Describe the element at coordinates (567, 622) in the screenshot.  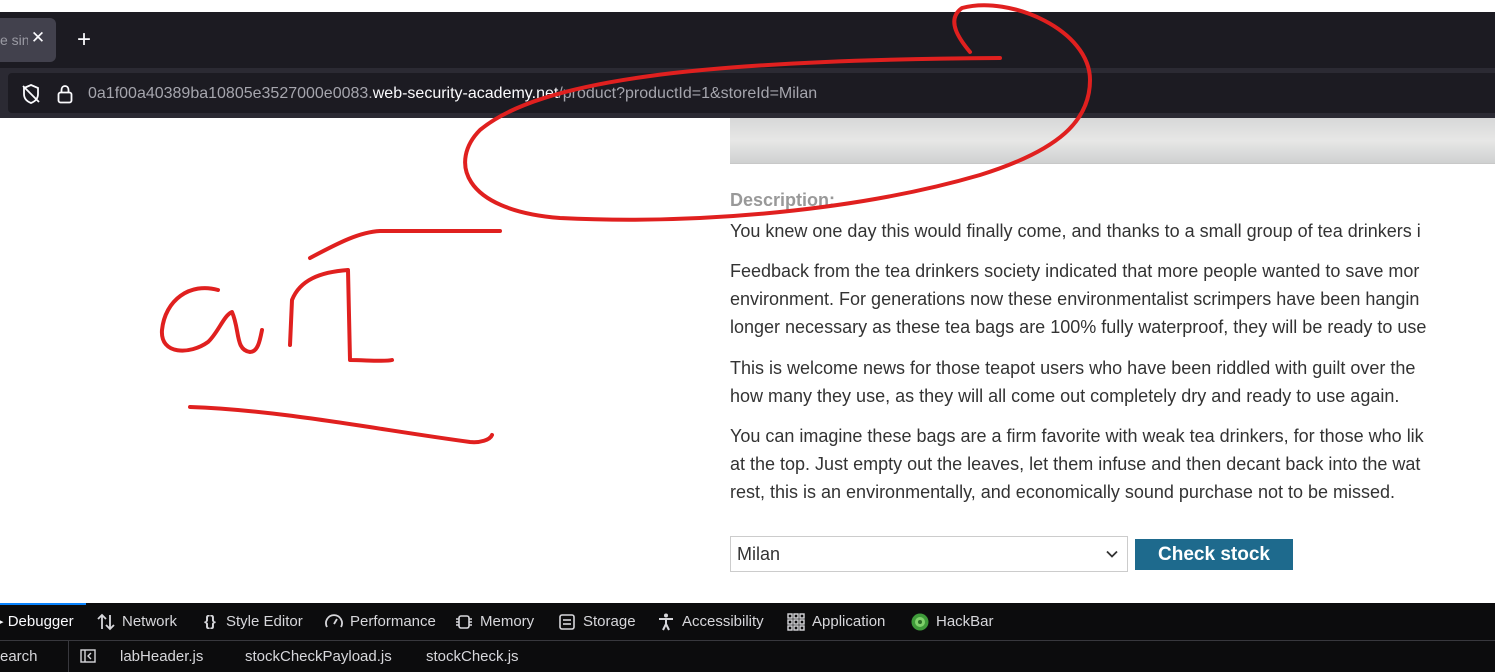
I see `storage-icon` at that location.